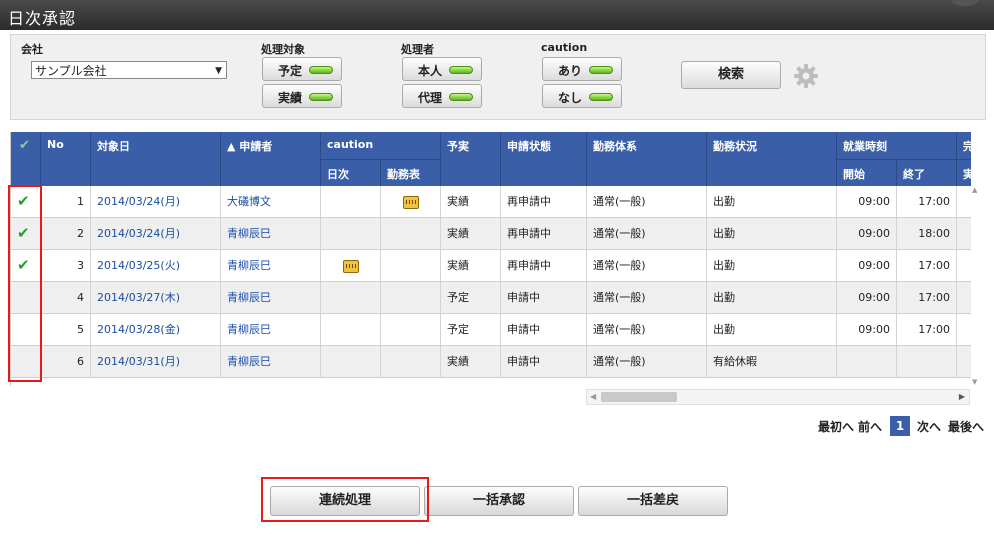  I want to click on cell-text-date: 2014/03/28(金), so click(138, 329).